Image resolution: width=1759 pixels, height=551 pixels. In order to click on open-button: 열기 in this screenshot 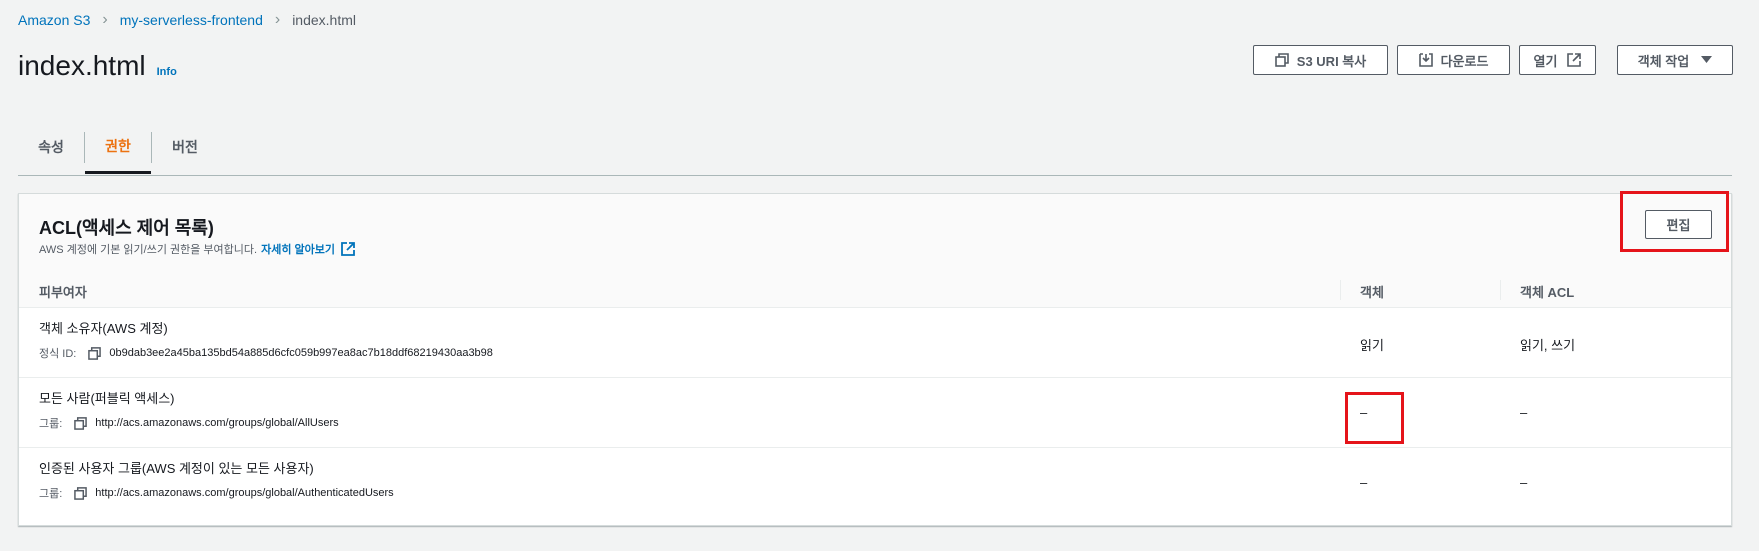, I will do `click(1557, 60)`.